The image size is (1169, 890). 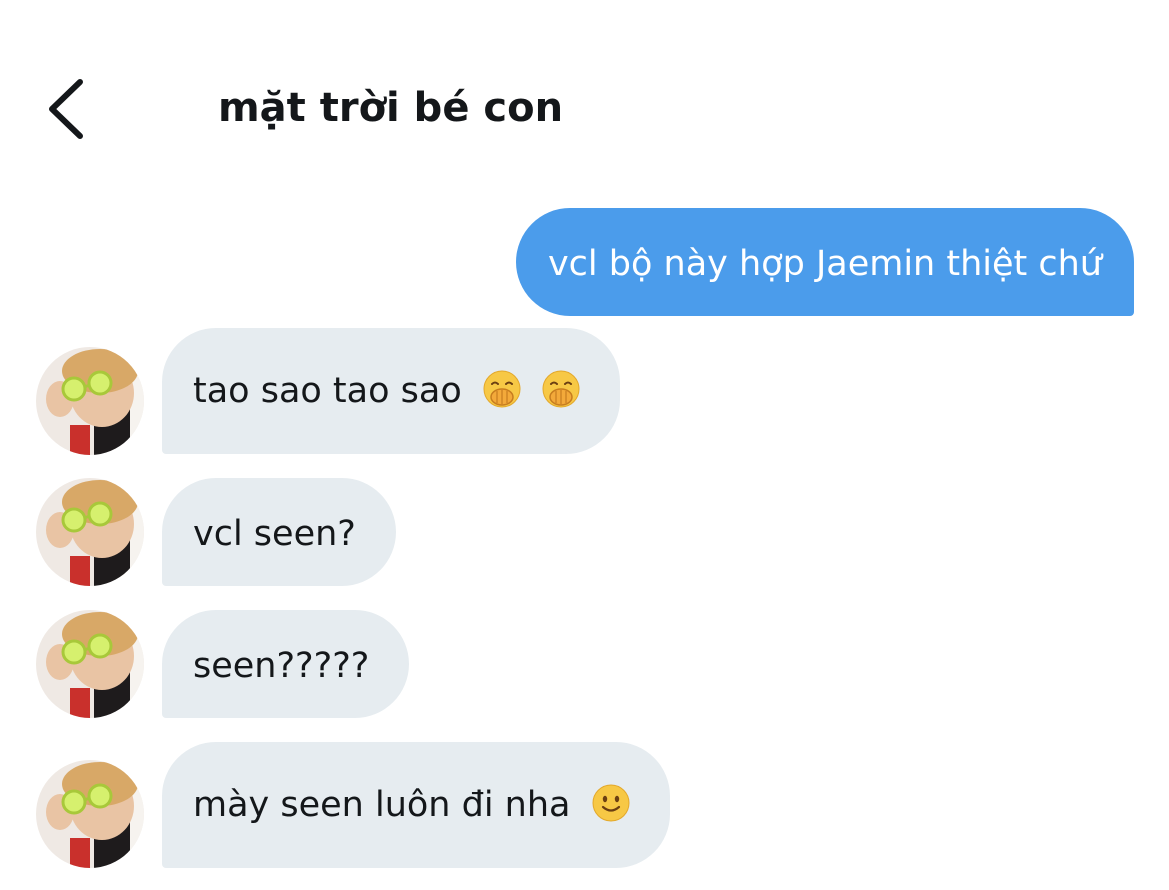 What do you see at coordinates (327, 391) in the screenshot?
I see `message-text: tao sao tao sao` at bounding box center [327, 391].